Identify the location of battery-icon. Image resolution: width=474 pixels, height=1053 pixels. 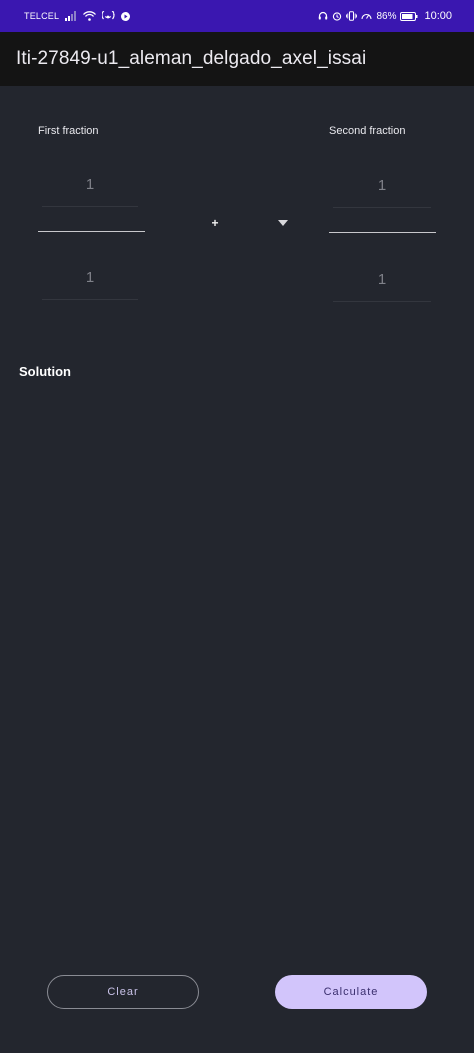
(409, 16).